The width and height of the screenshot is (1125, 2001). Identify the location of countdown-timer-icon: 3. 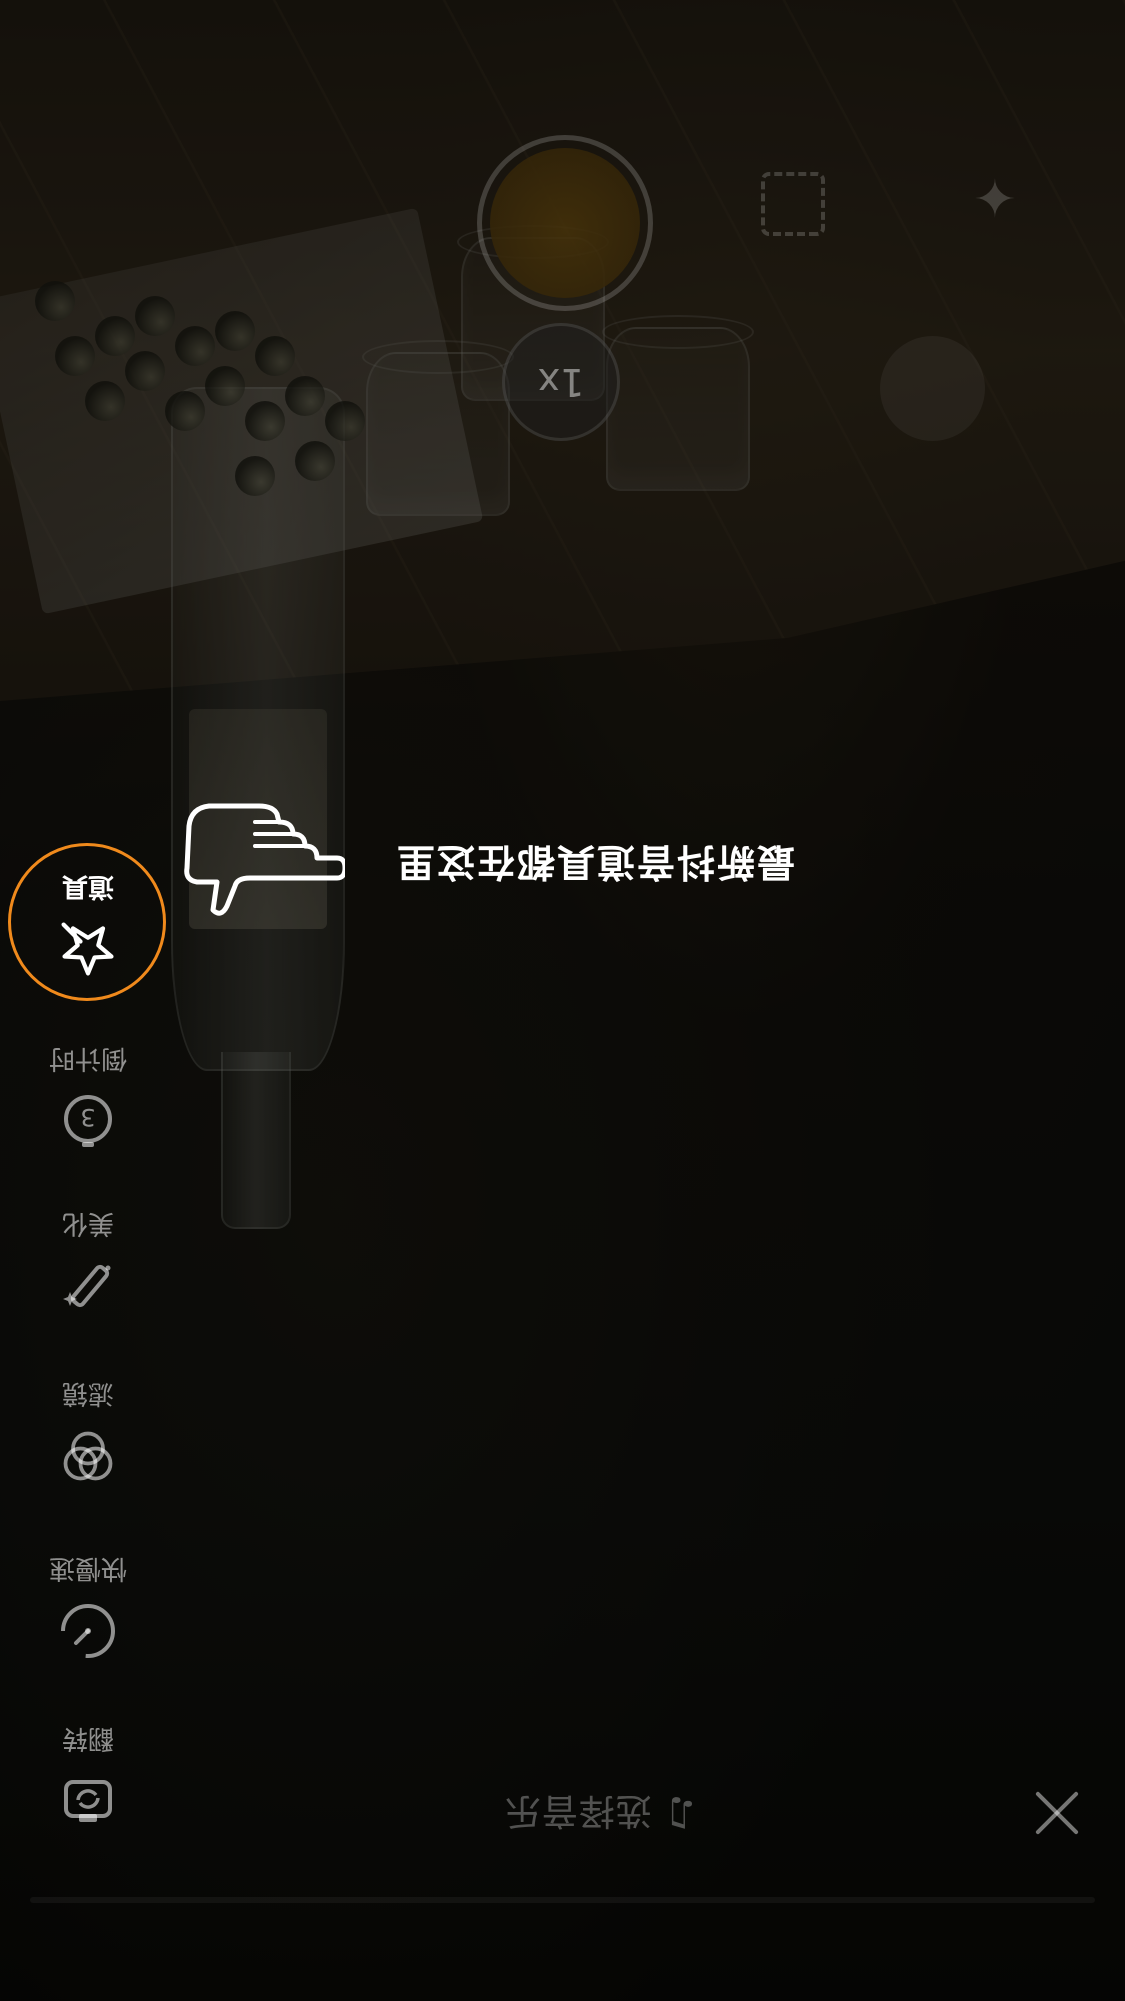
(88, 1121).